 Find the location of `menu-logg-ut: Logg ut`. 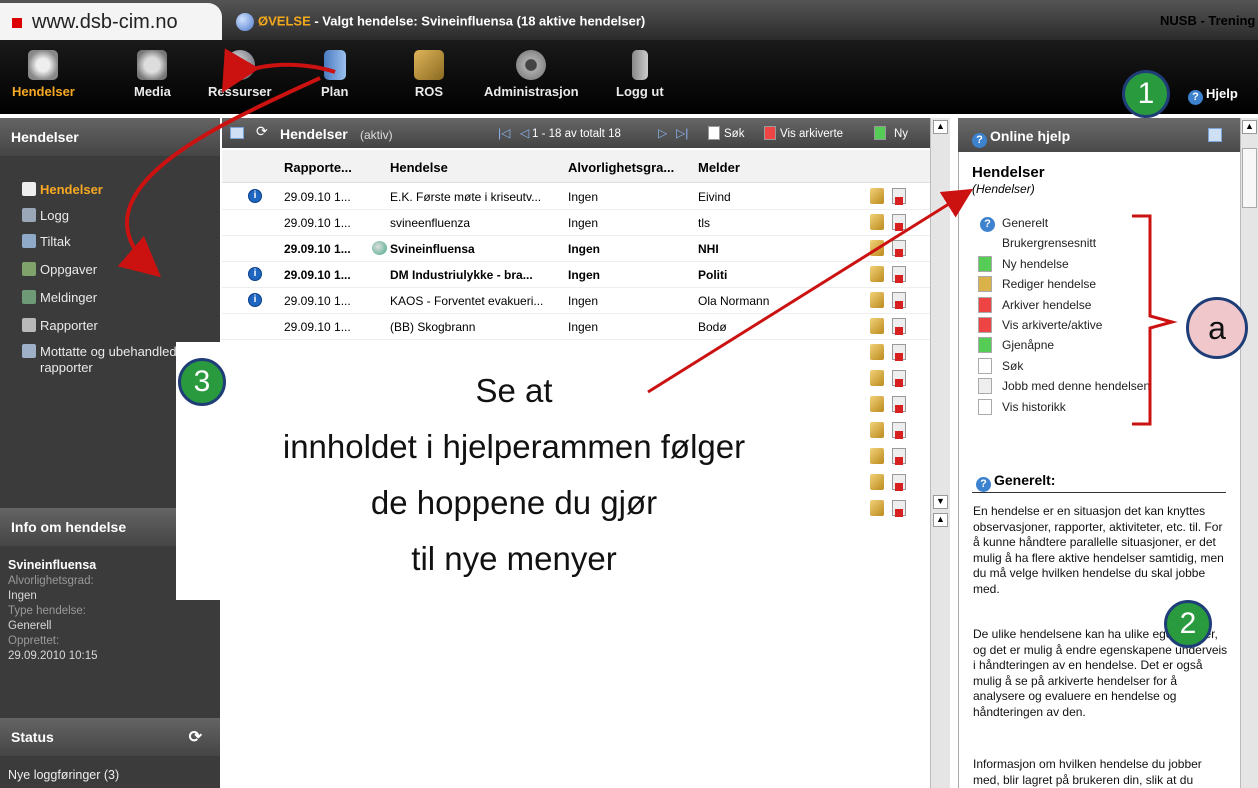

menu-logg-ut: Logg ut is located at coordinates (640, 74).